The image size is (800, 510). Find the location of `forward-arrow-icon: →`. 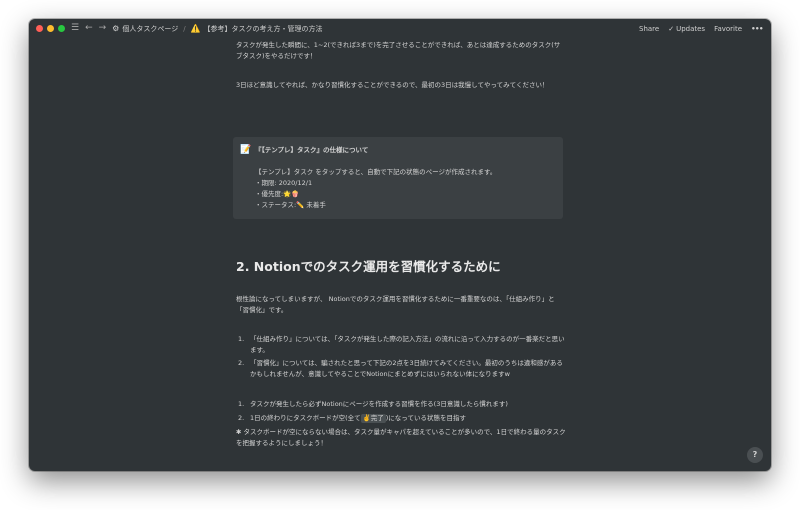

forward-arrow-icon: → is located at coordinates (103, 28).